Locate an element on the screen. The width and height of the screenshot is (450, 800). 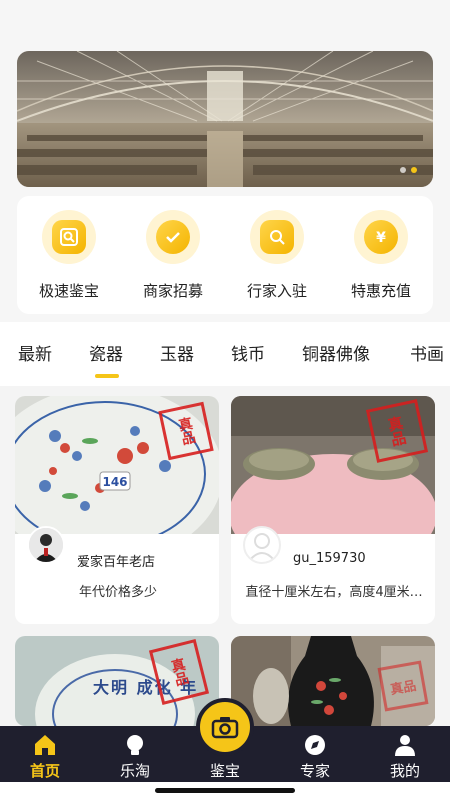
home-indicator-bar is located at coordinates (225, 790).